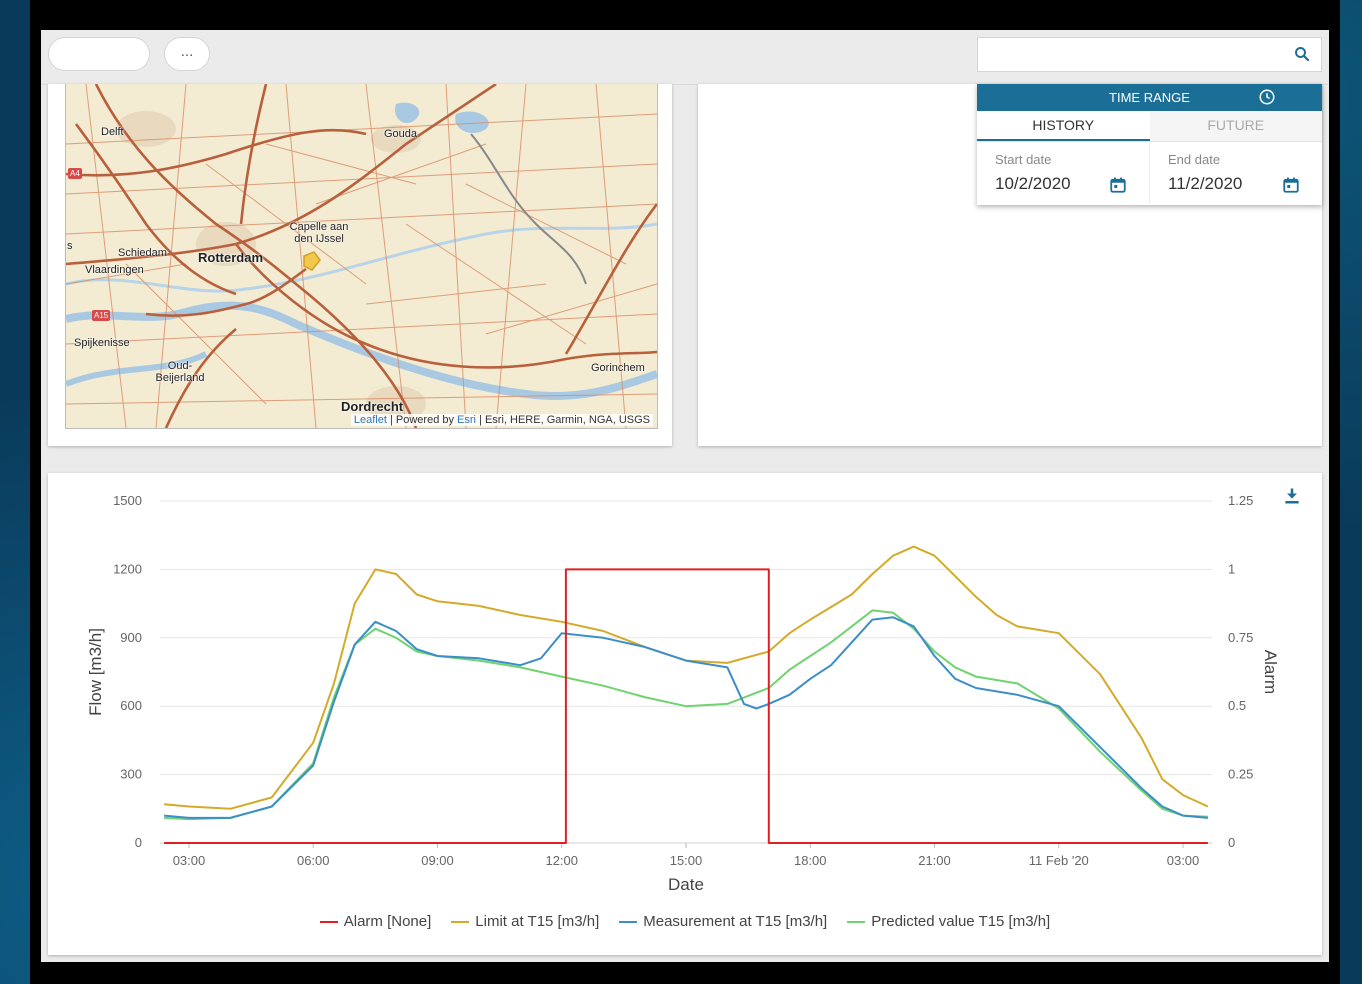  Describe the element at coordinates (961, 921) in the screenshot. I see `legend-label: Predicted value T15 [m3/h]` at that location.